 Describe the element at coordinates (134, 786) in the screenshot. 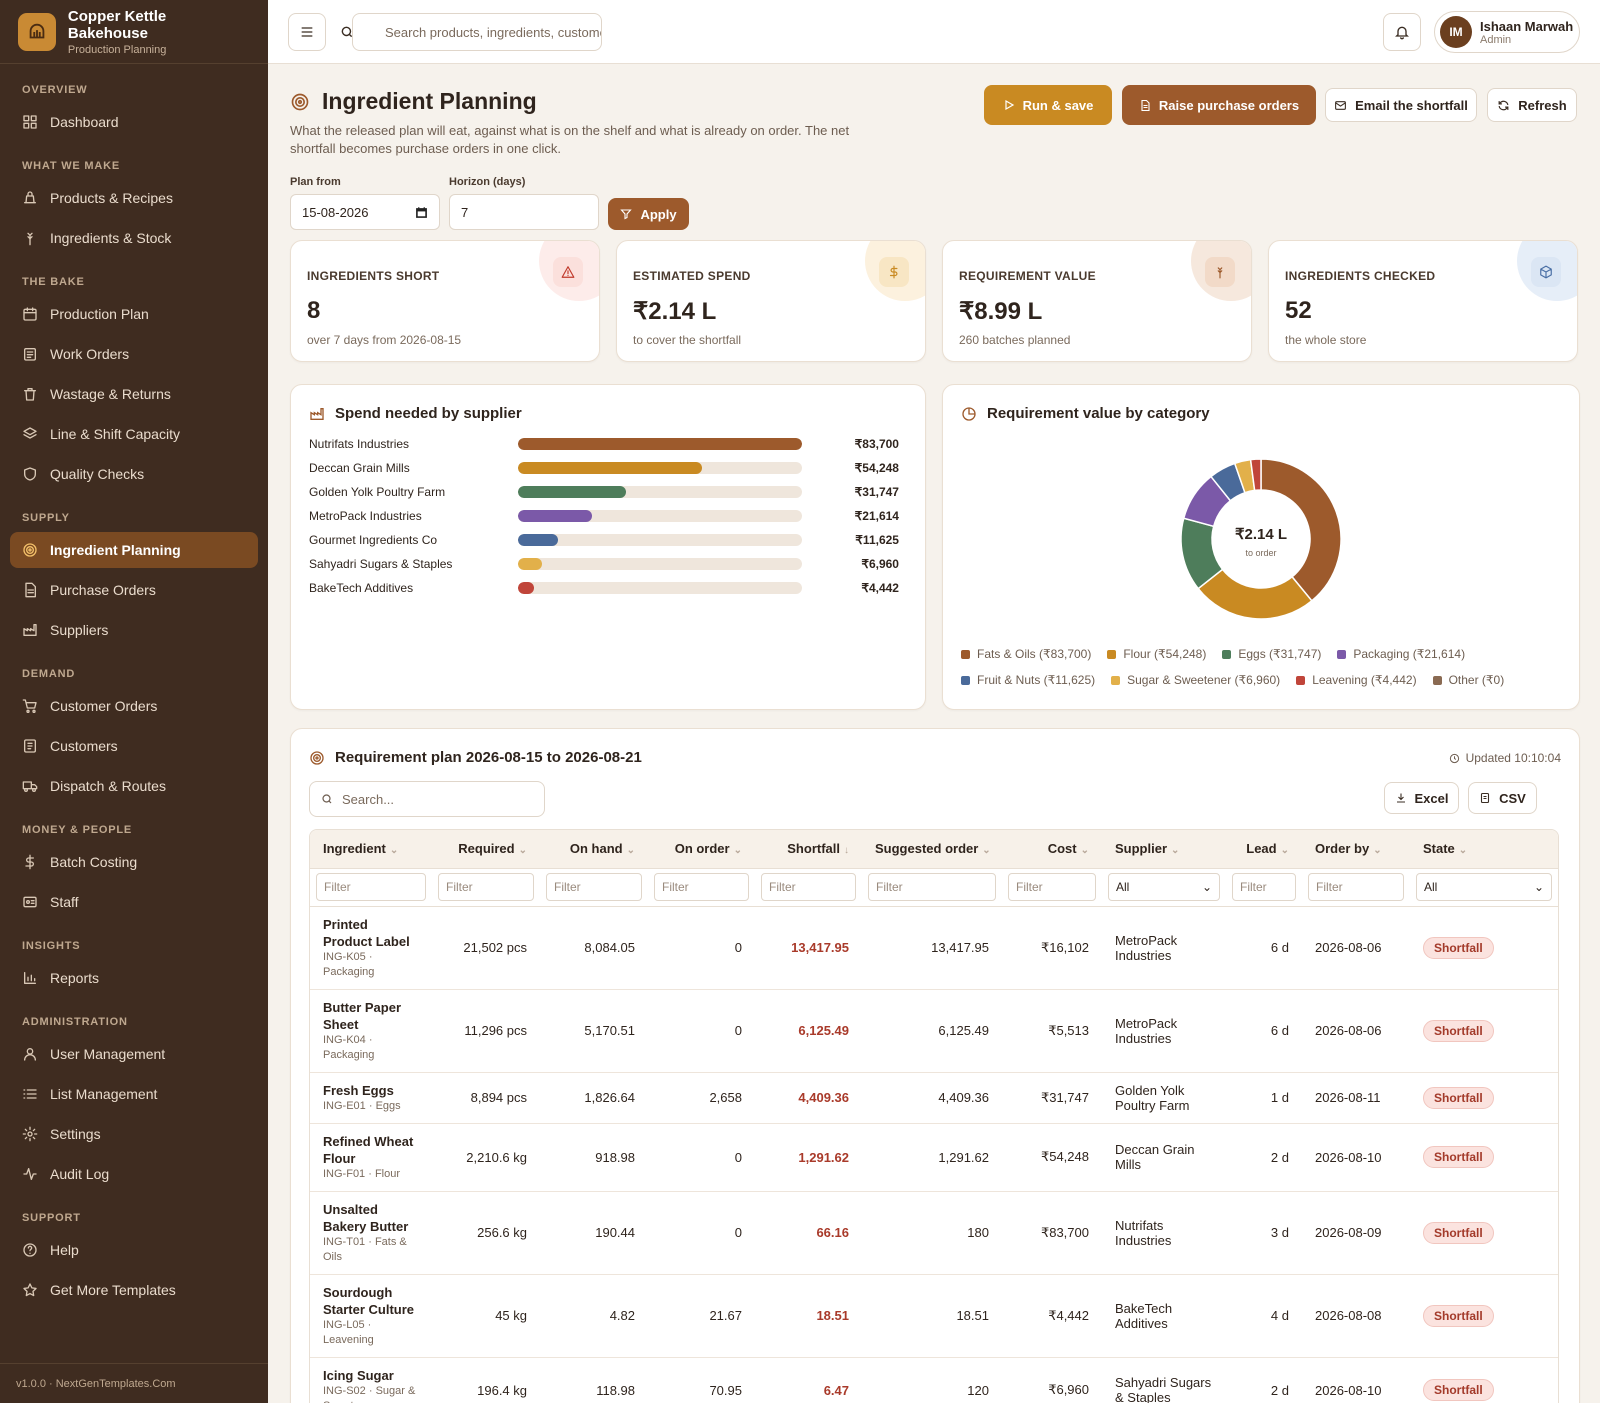

I see `sidebar-item-dispatch-routes: Dispatch & Routes` at that location.